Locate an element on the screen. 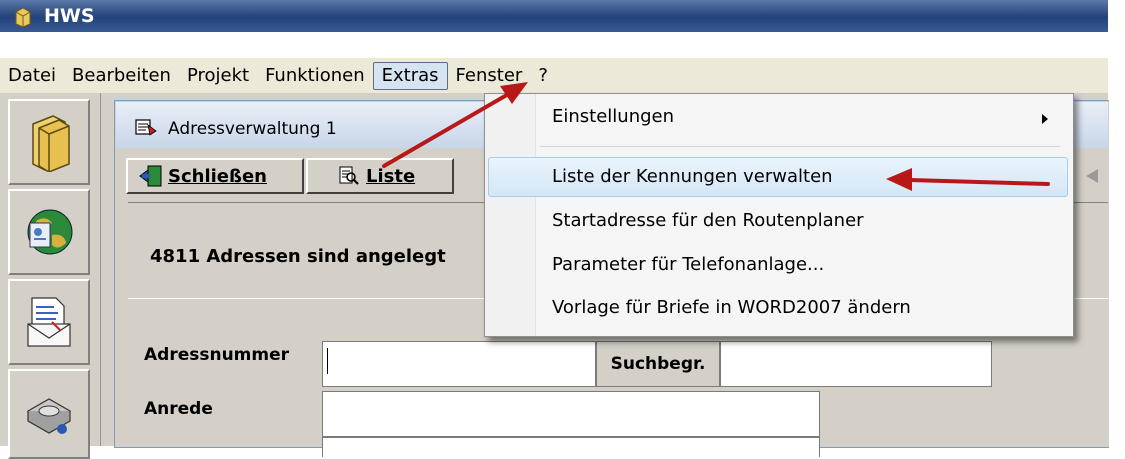 This screenshot has width=1125, height=459. annotation-arrow-to-menu-item is located at coordinates (968, 179).